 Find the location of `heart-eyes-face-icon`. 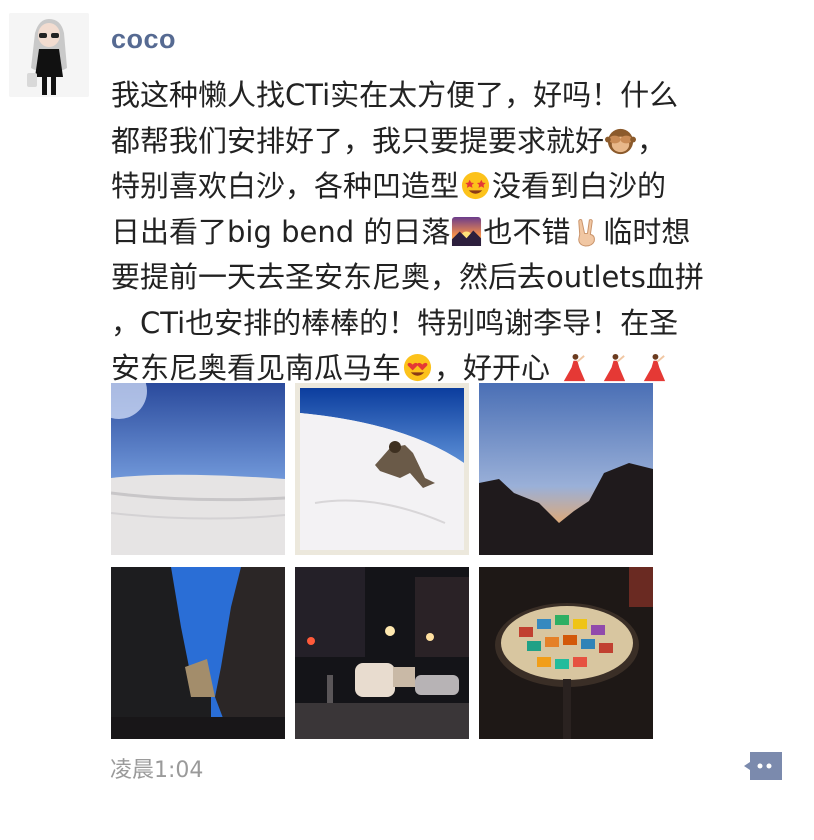

heart-eyes-face-icon is located at coordinates (417, 367).